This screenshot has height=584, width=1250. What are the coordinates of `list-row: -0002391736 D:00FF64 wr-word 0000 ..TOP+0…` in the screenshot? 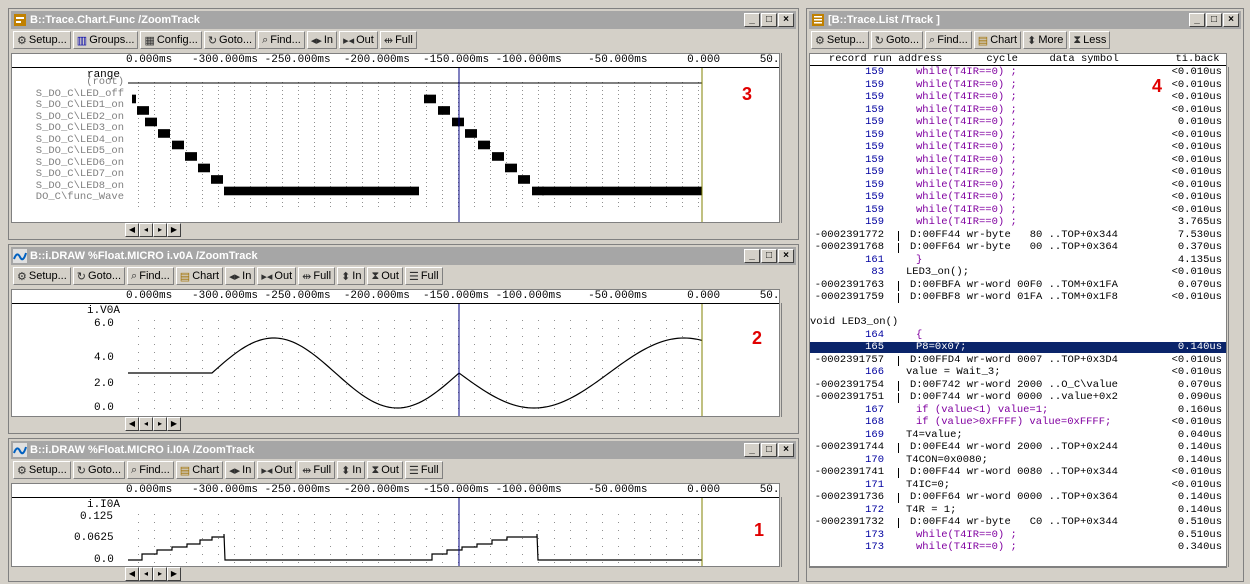 It's located at (1018, 497).